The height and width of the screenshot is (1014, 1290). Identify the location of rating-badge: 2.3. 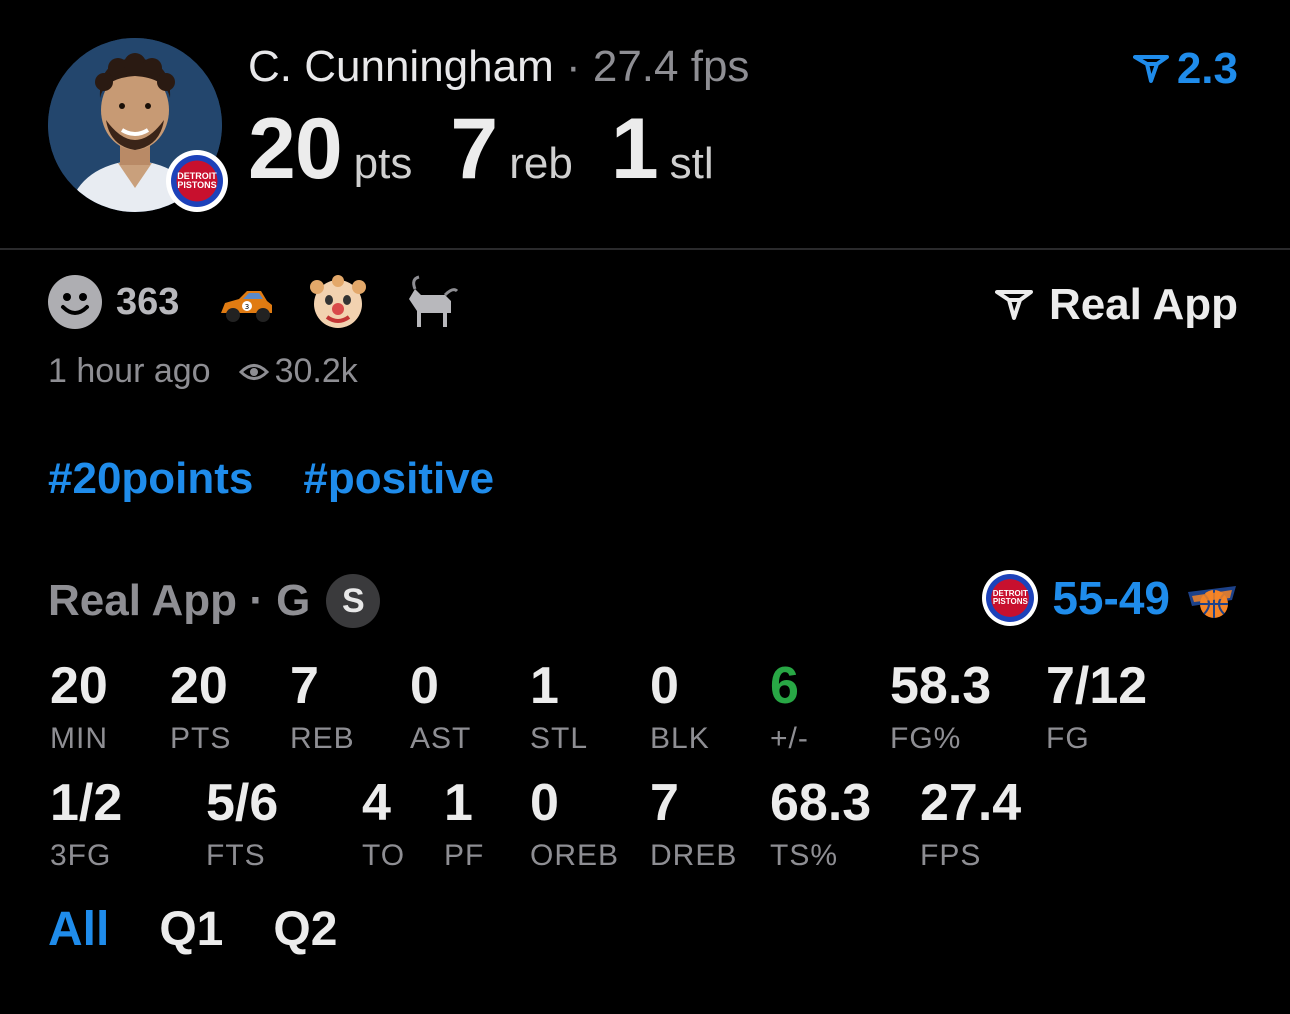
(1185, 69).